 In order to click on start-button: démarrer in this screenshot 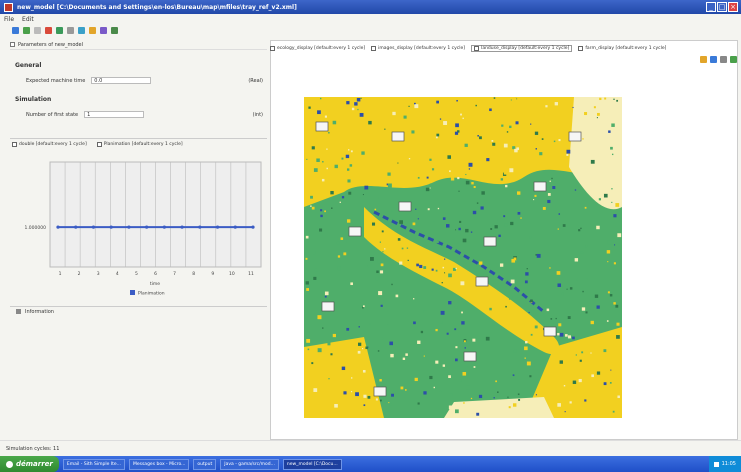, I will do `click(29, 464)`.